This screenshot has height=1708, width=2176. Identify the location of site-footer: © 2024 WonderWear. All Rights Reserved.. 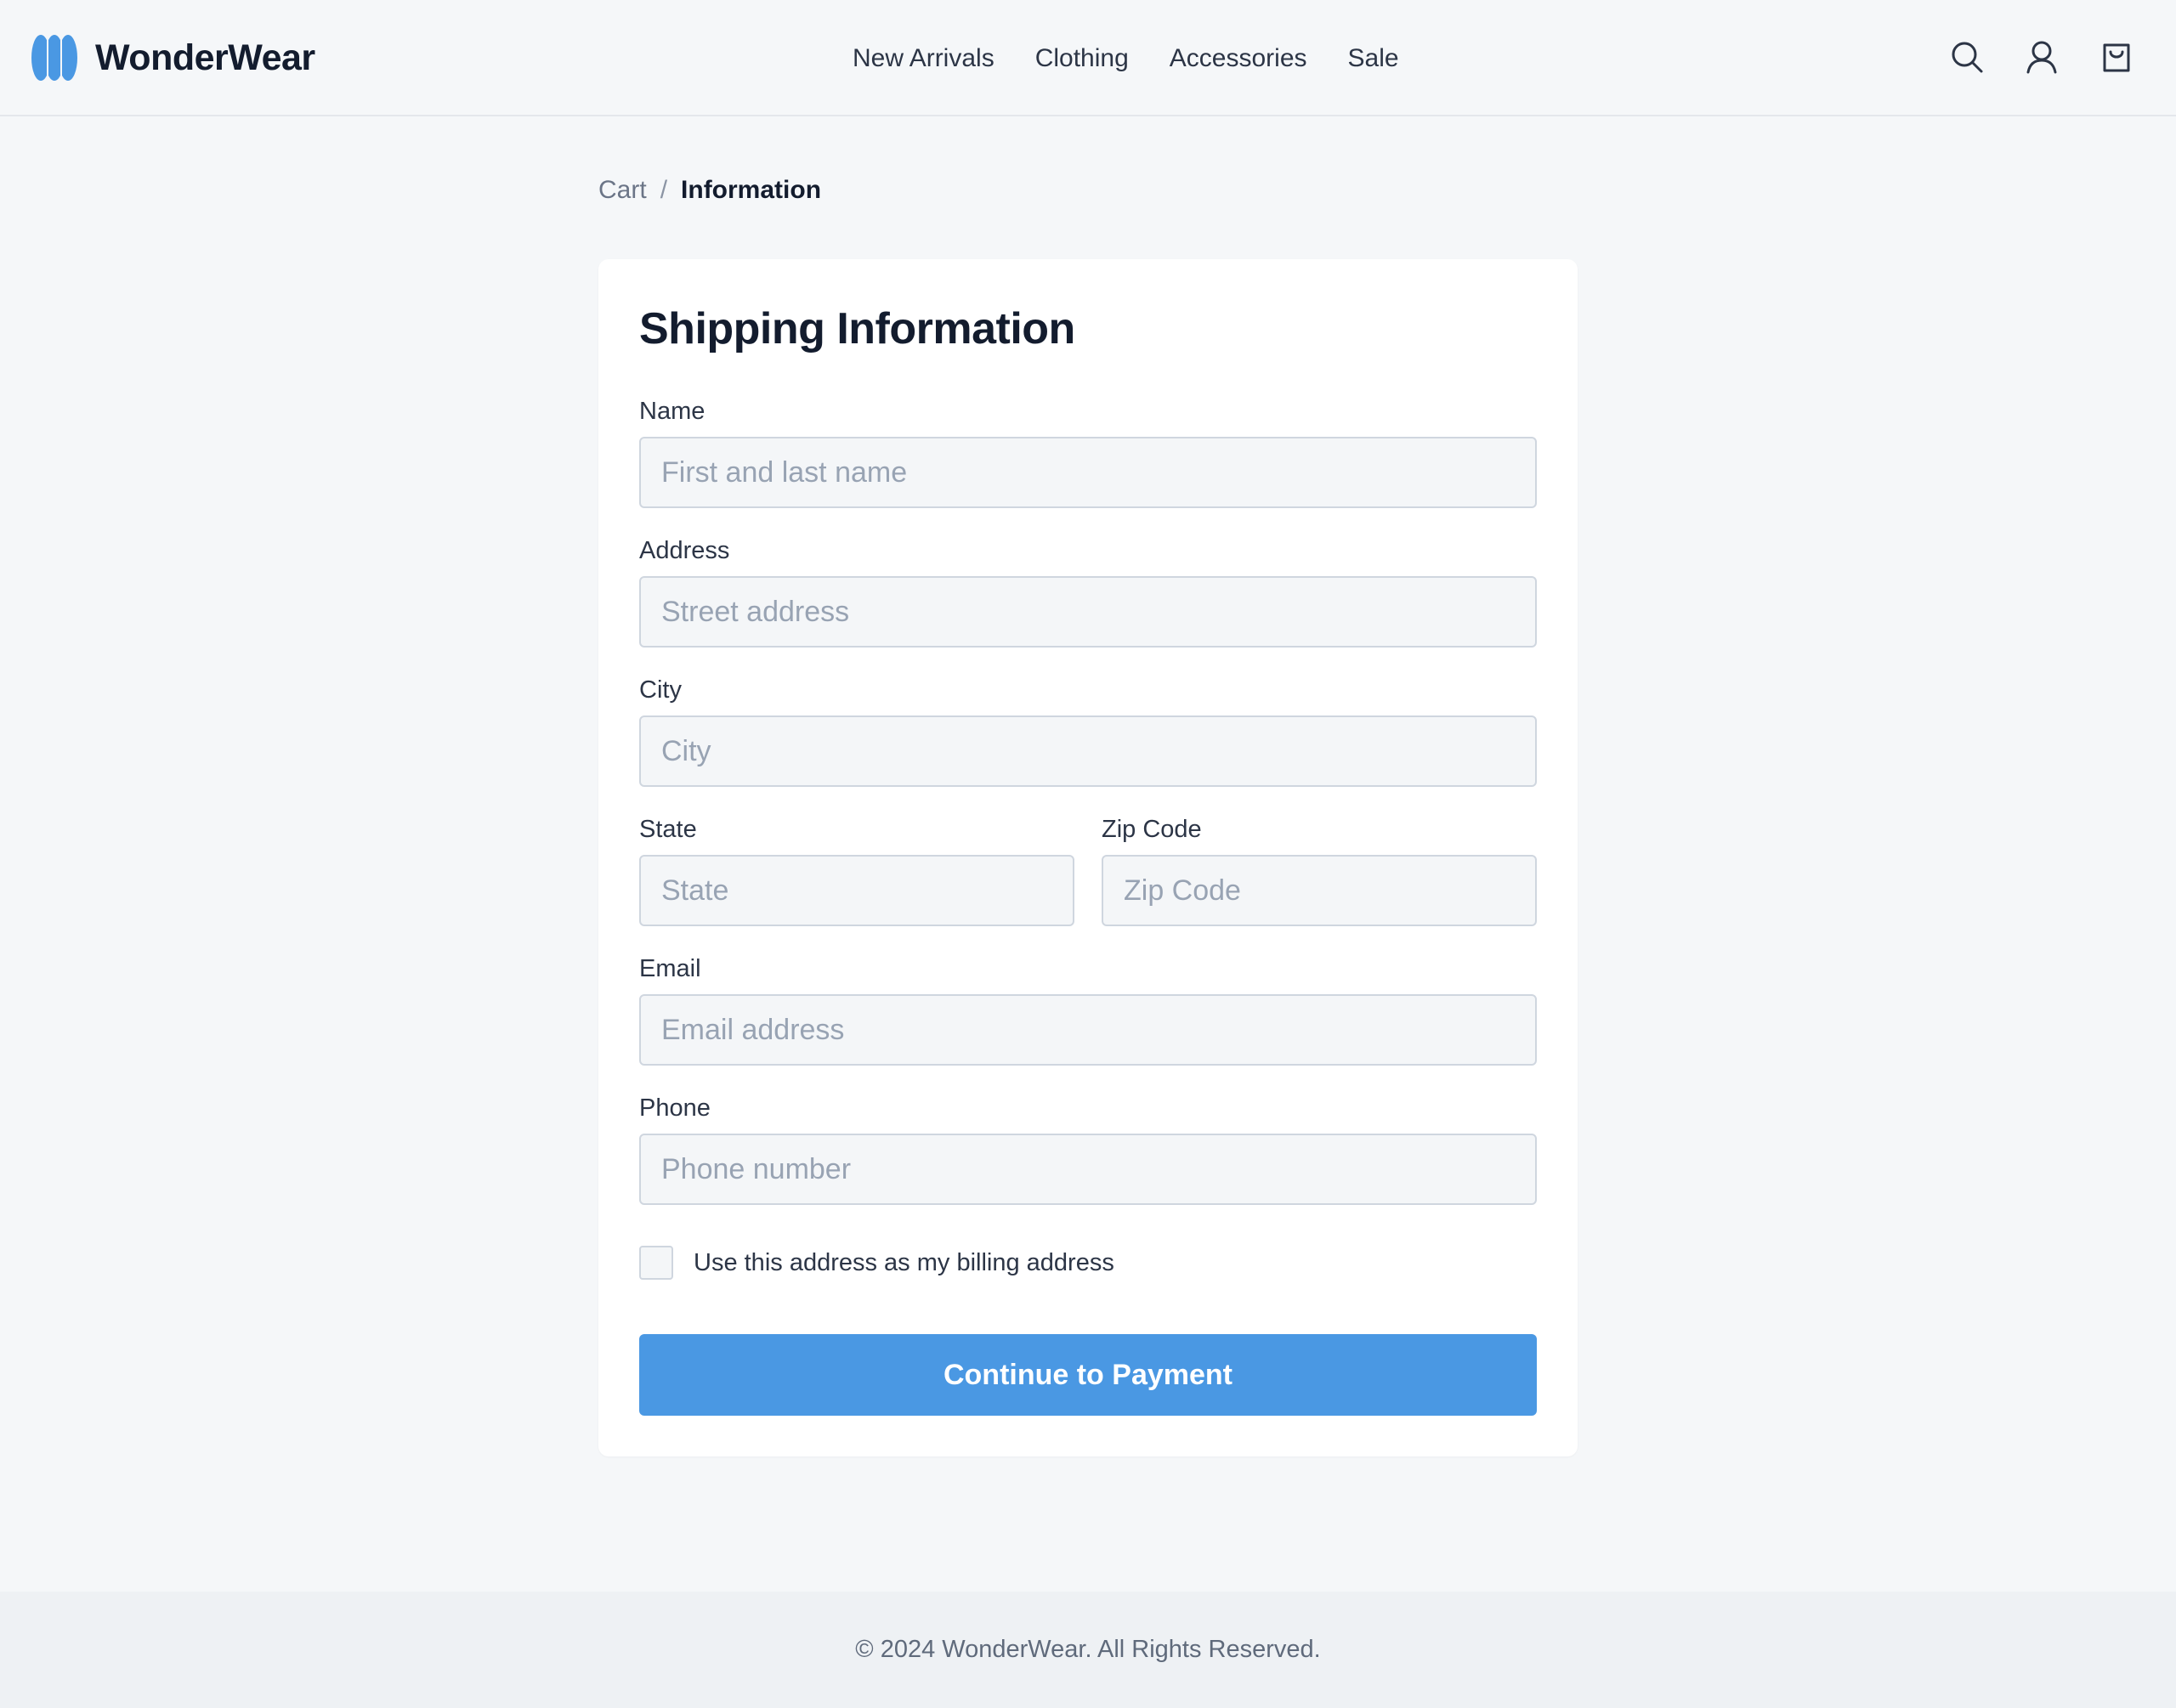
(1088, 1650).